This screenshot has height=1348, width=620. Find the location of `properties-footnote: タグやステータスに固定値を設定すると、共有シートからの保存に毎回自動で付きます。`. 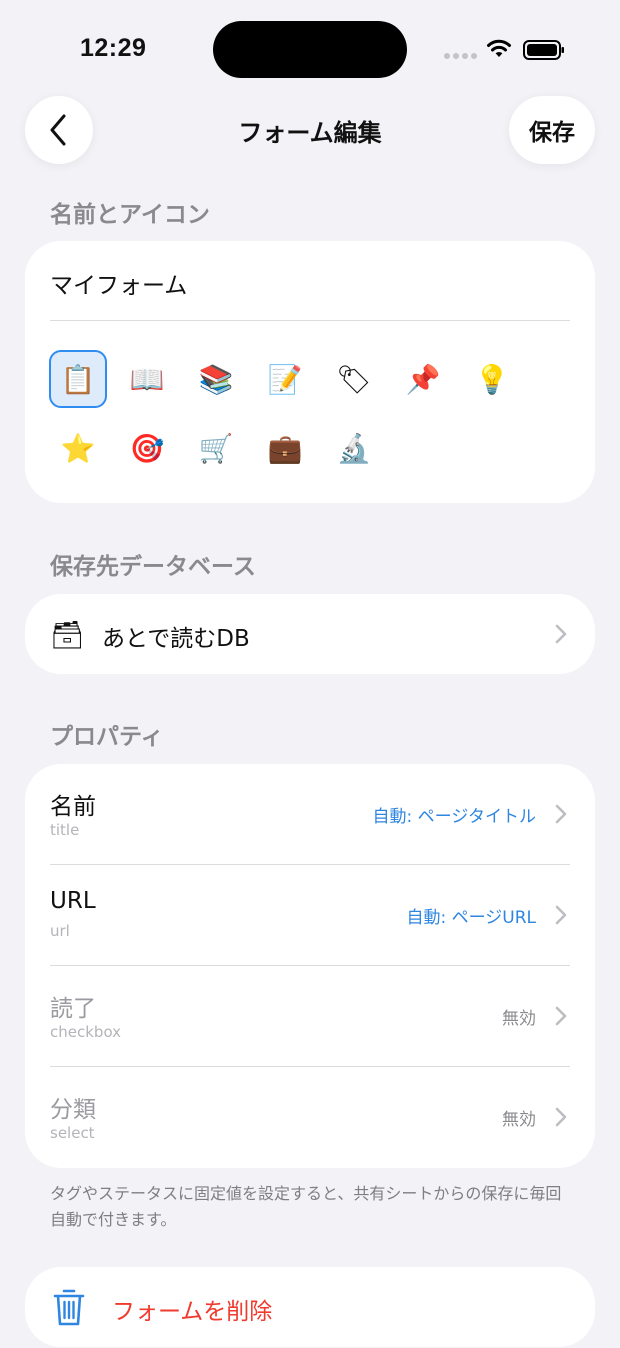

properties-footnote: タグやステータスに固定値を設定すると、共有シートからの保存に毎回自動で付きます。 is located at coordinates (306, 1206).